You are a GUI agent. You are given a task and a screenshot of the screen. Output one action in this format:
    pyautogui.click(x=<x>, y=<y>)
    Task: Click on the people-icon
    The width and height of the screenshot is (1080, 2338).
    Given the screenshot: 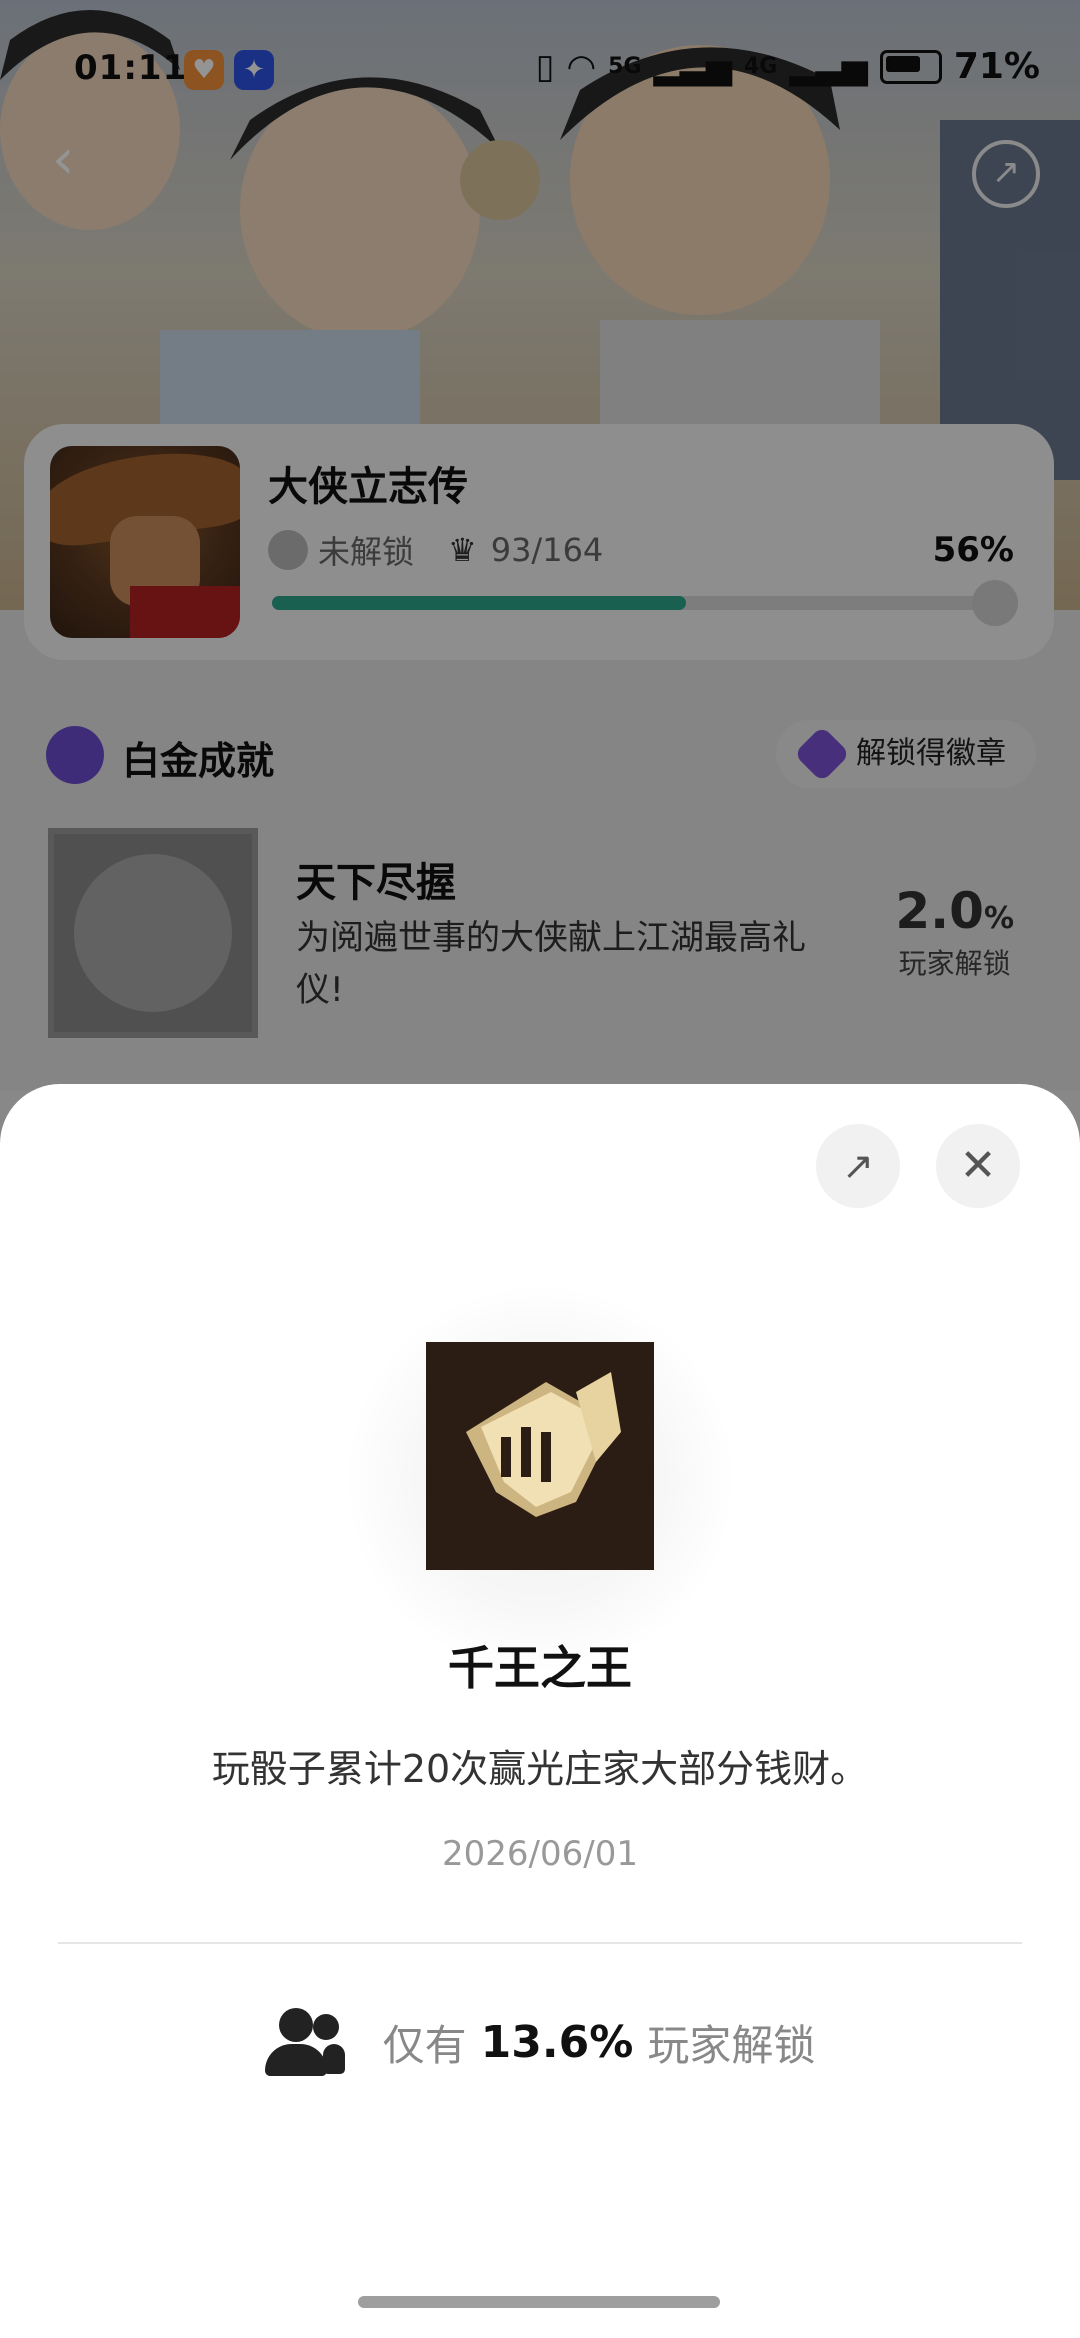 What is the action you would take?
    pyautogui.click(x=304, y=2042)
    